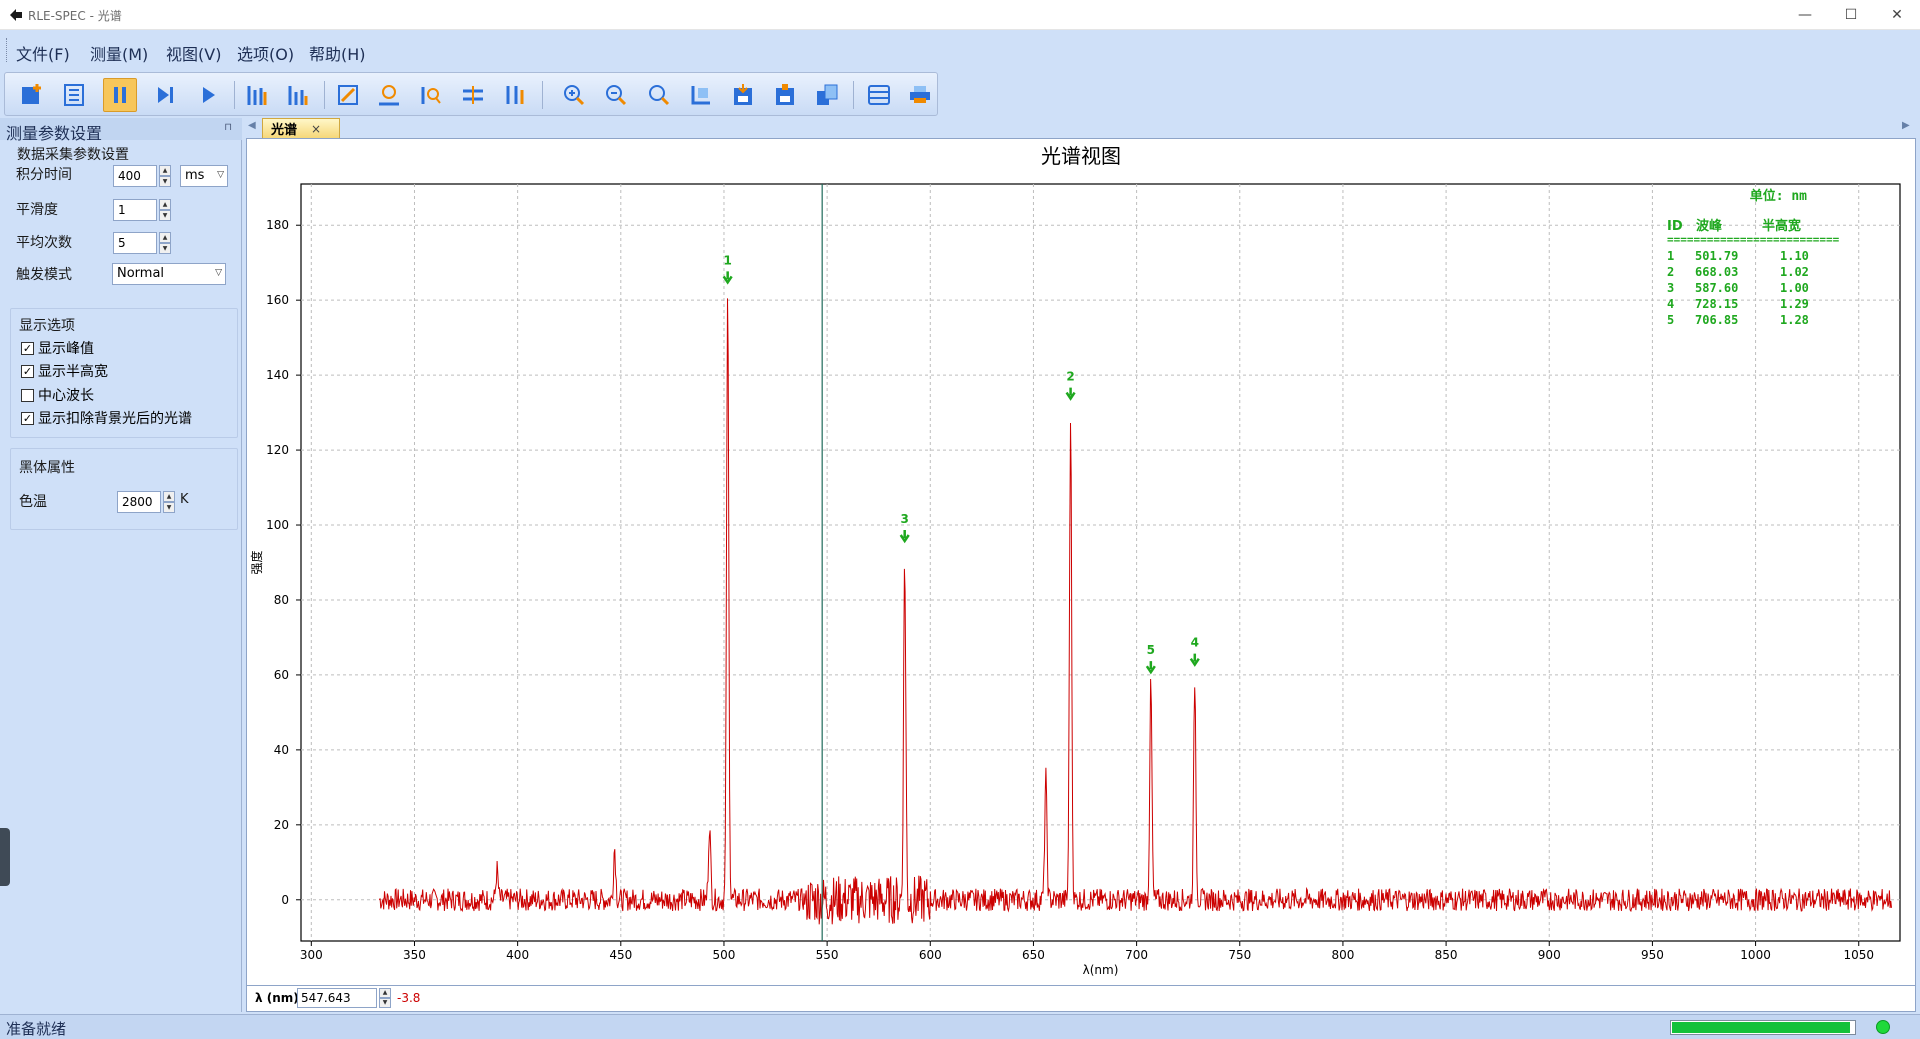 The image size is (1920, 1039). I want to click on integration-time-input: 400, so click(135, 176).